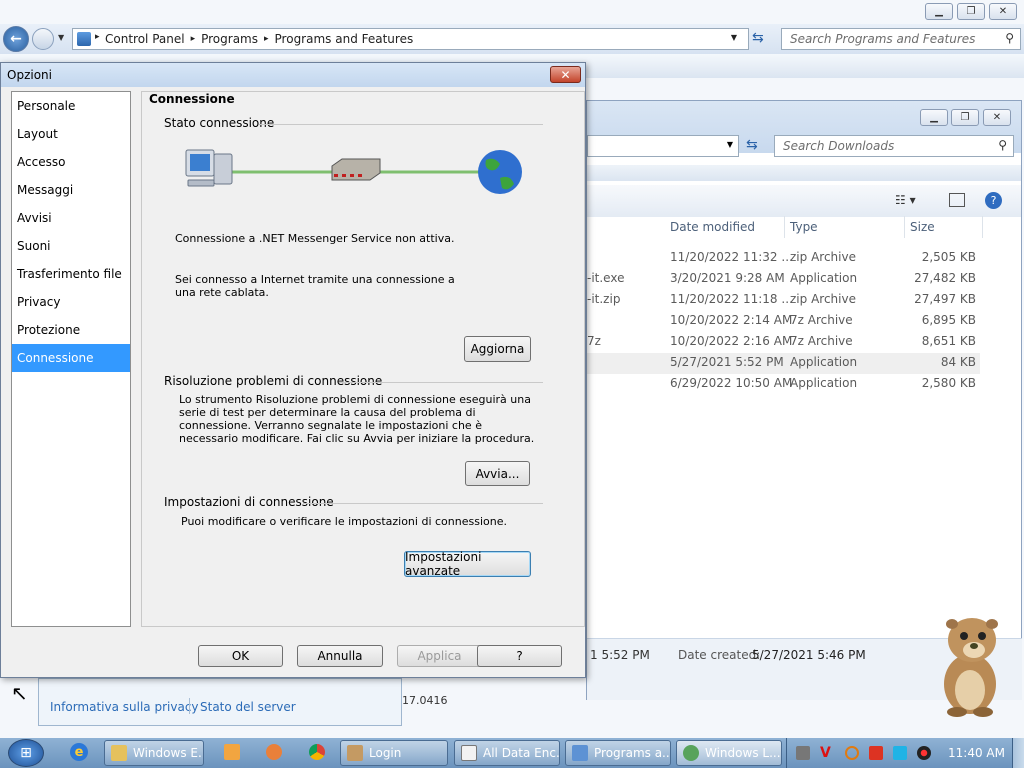 The height and width of the screenshot is (768, 1024). What do you see at coordinates (605, 278) in the screenshot?
I see `file-name: -it.exe` at bounding box center [605, 278].